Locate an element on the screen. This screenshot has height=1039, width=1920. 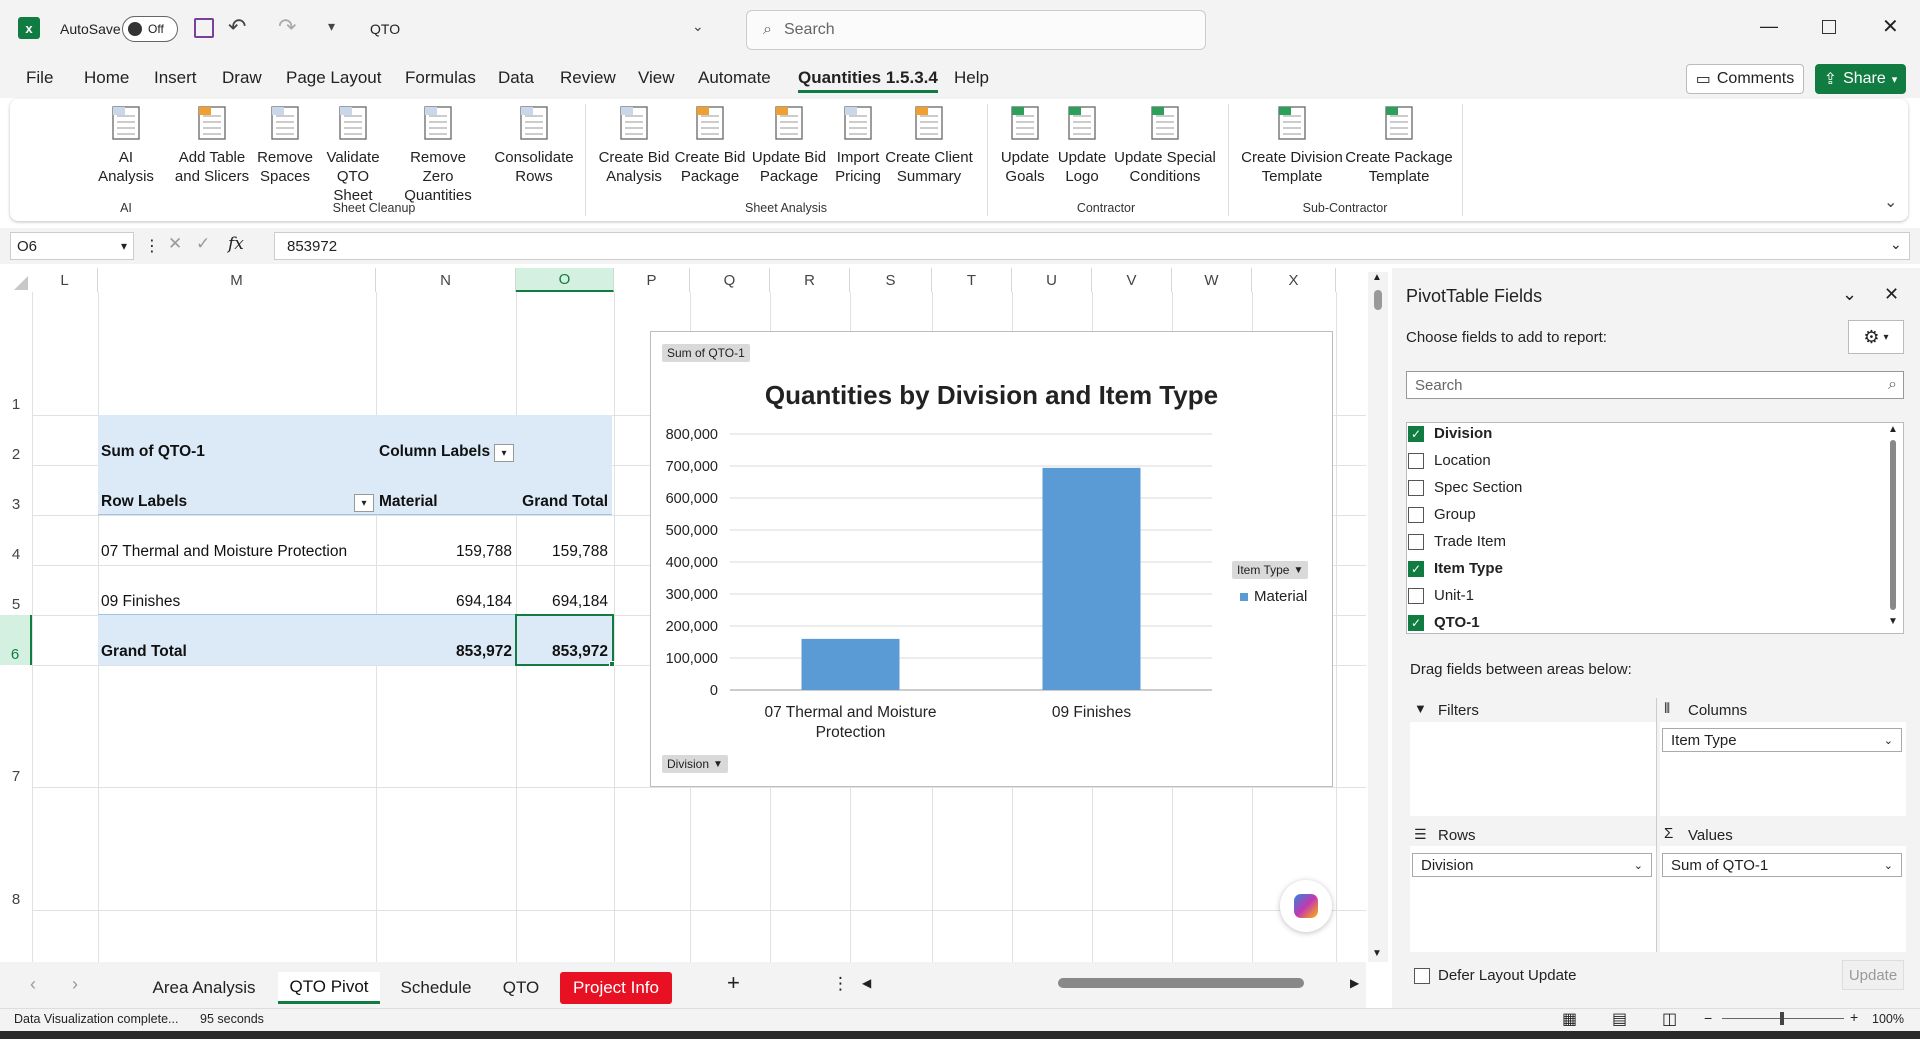
row-header-5: 5 is located at coordinates (16, 590).